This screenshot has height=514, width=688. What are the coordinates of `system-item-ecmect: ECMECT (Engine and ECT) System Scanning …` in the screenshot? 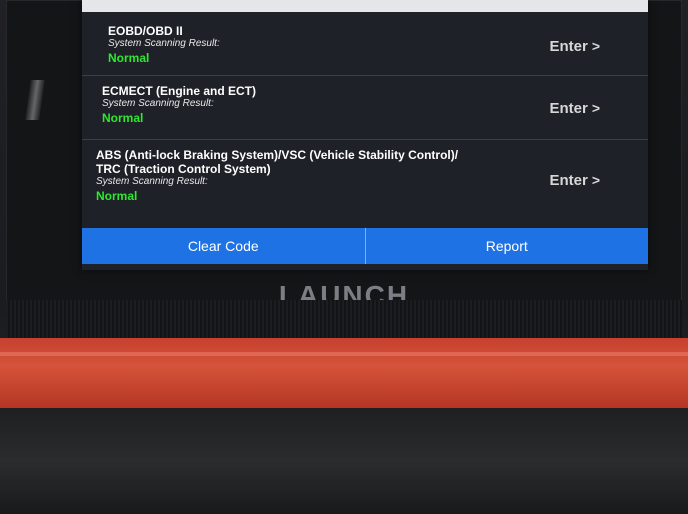 It's located at (365, 108).